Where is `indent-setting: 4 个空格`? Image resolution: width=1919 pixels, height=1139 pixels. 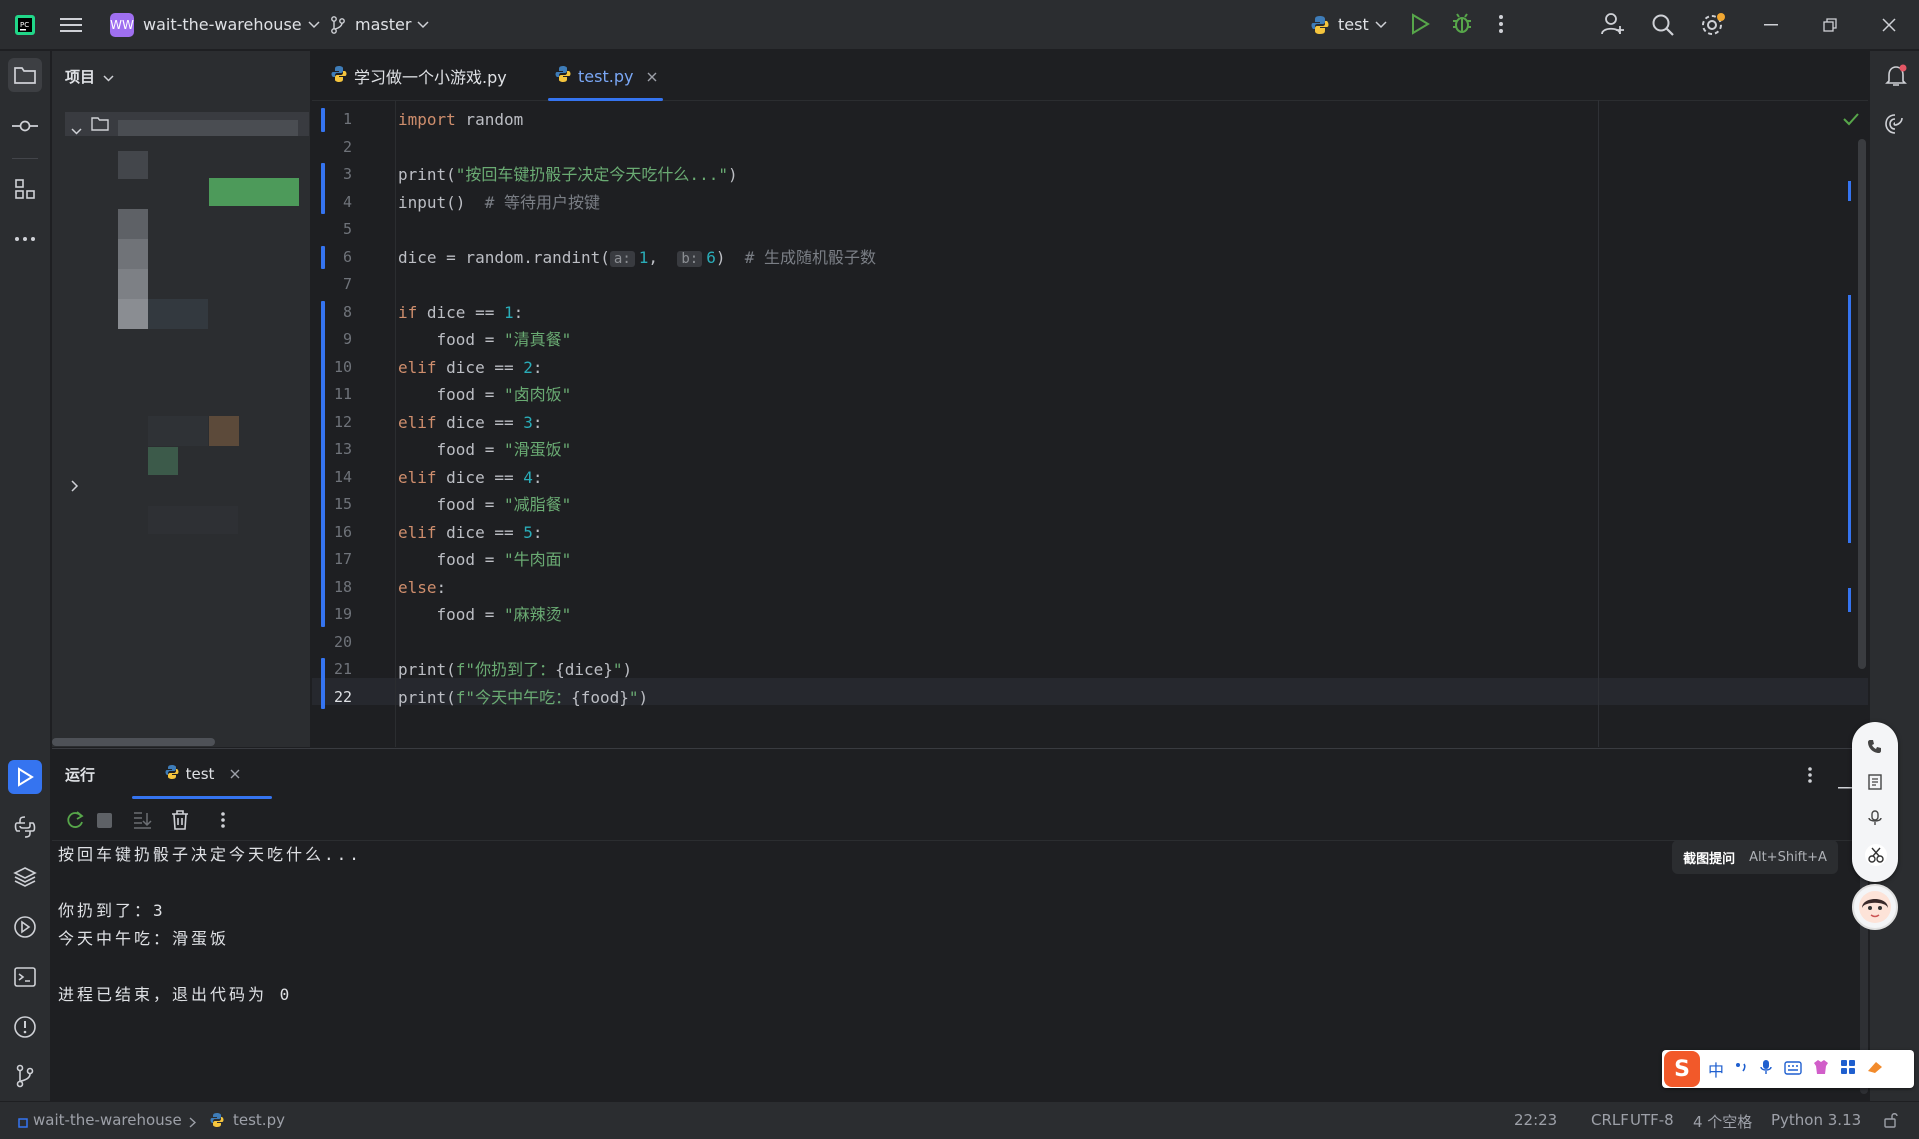 indent-setting: 4 个空格 is located at coordinates (1722, 1121).